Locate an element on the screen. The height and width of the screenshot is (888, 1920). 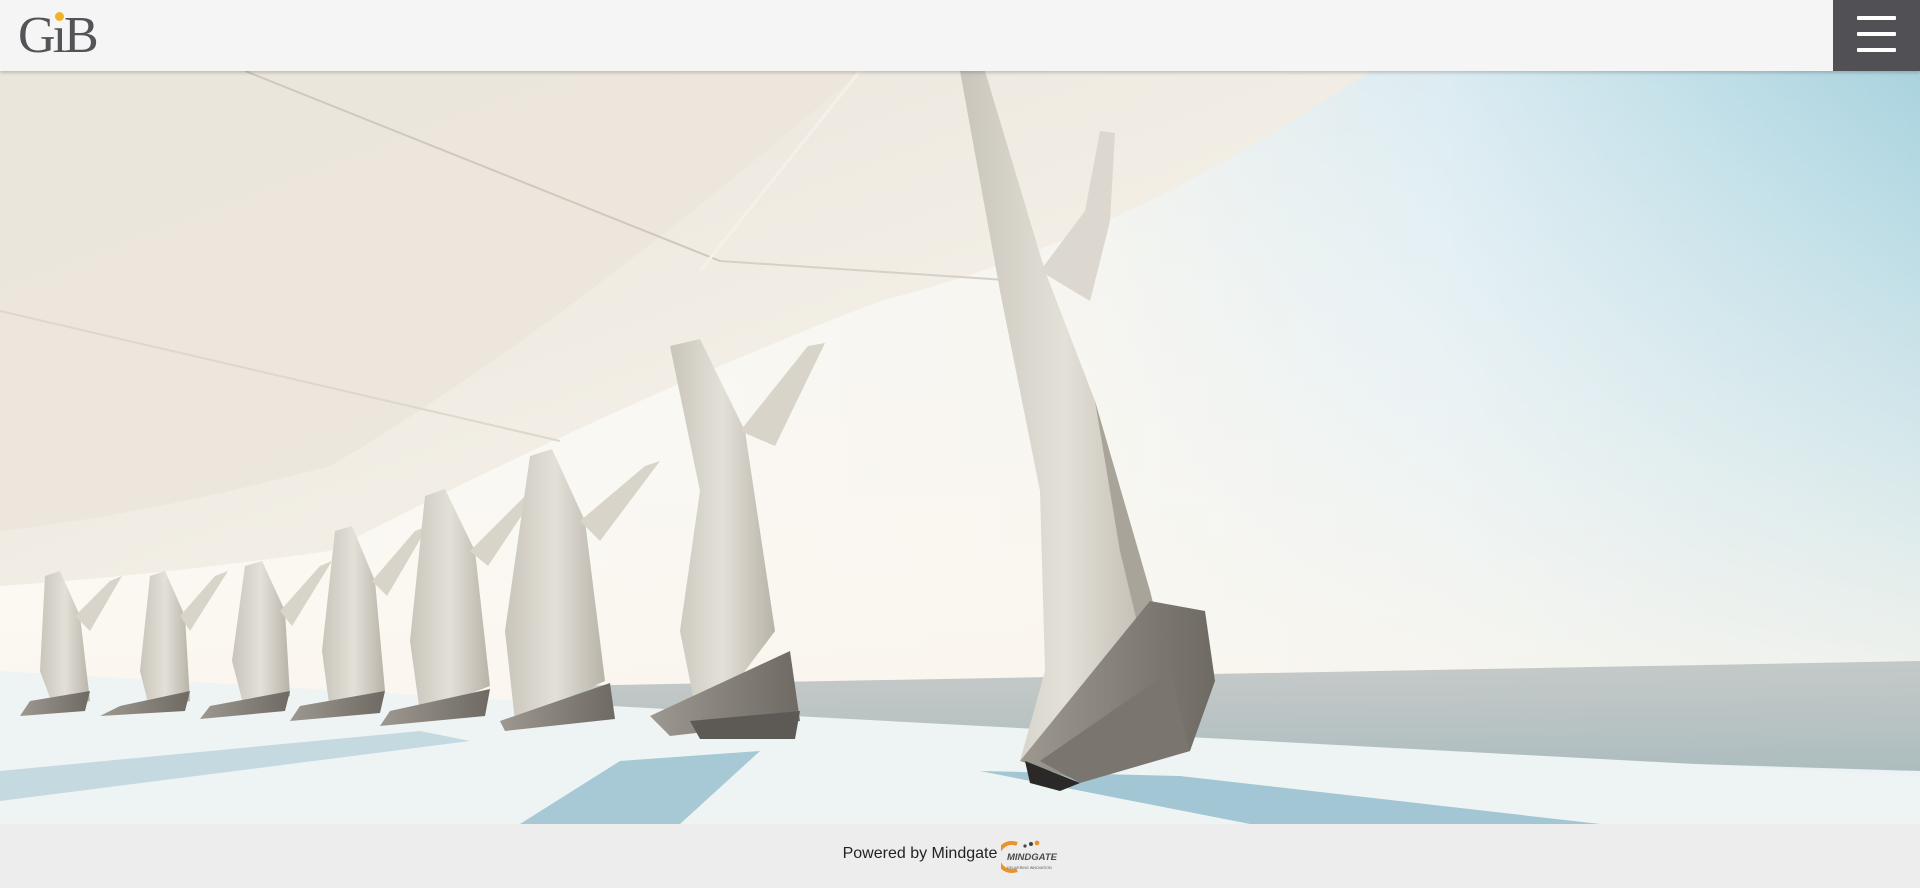
svg-text: DELIVERING INNOVATION is located at coordinates (1029, 868).